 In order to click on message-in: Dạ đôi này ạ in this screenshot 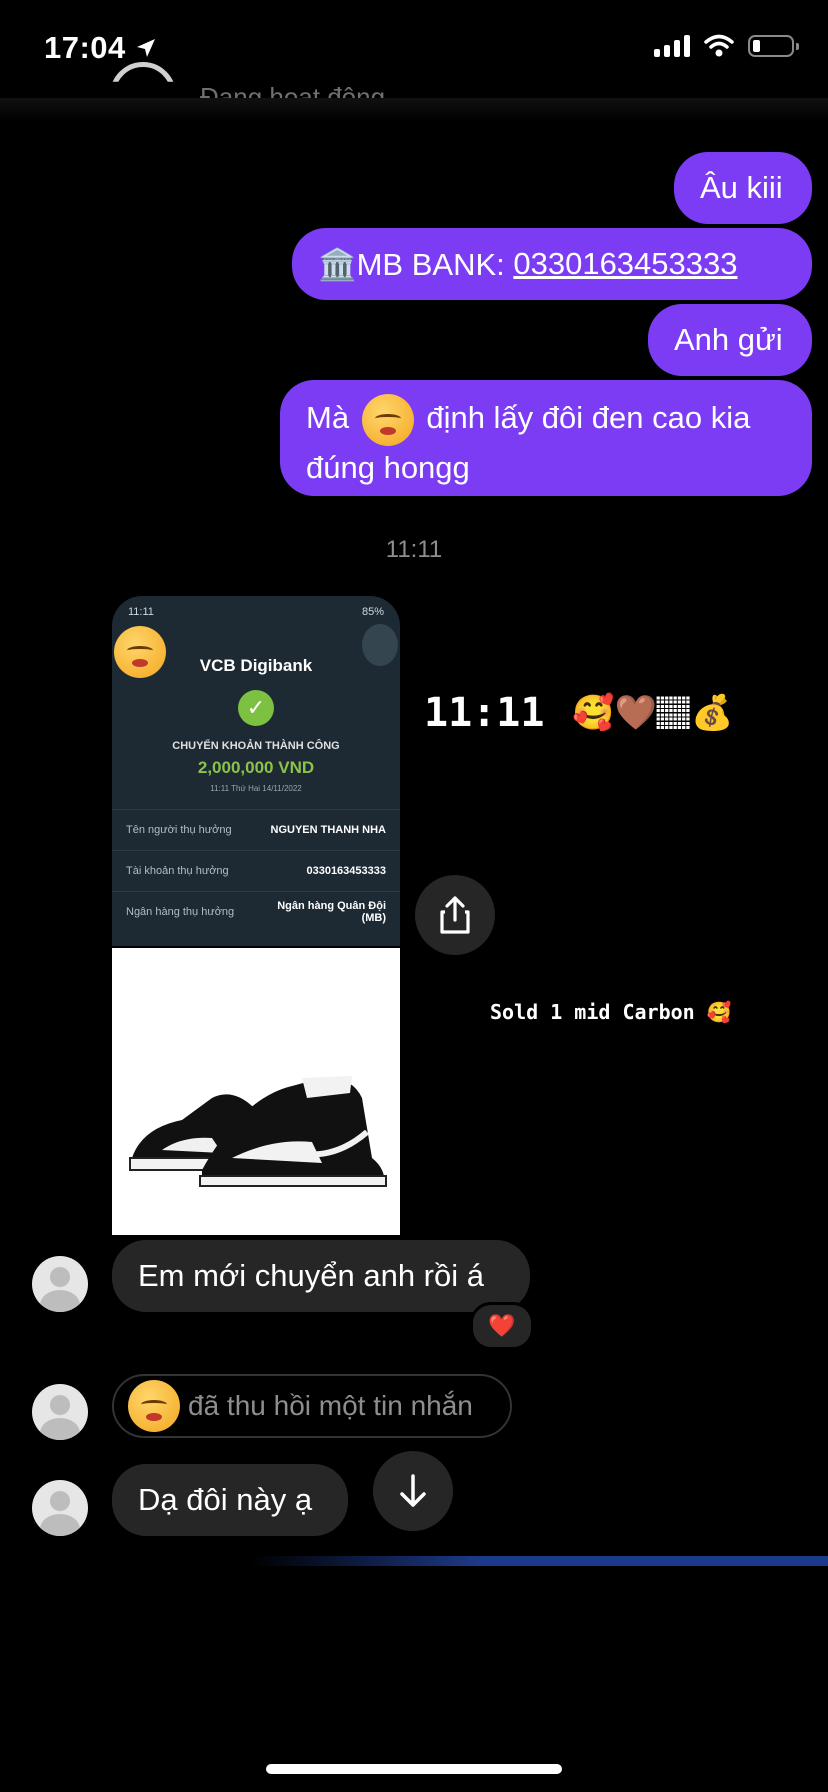, I will do `click(230, 1500)`.